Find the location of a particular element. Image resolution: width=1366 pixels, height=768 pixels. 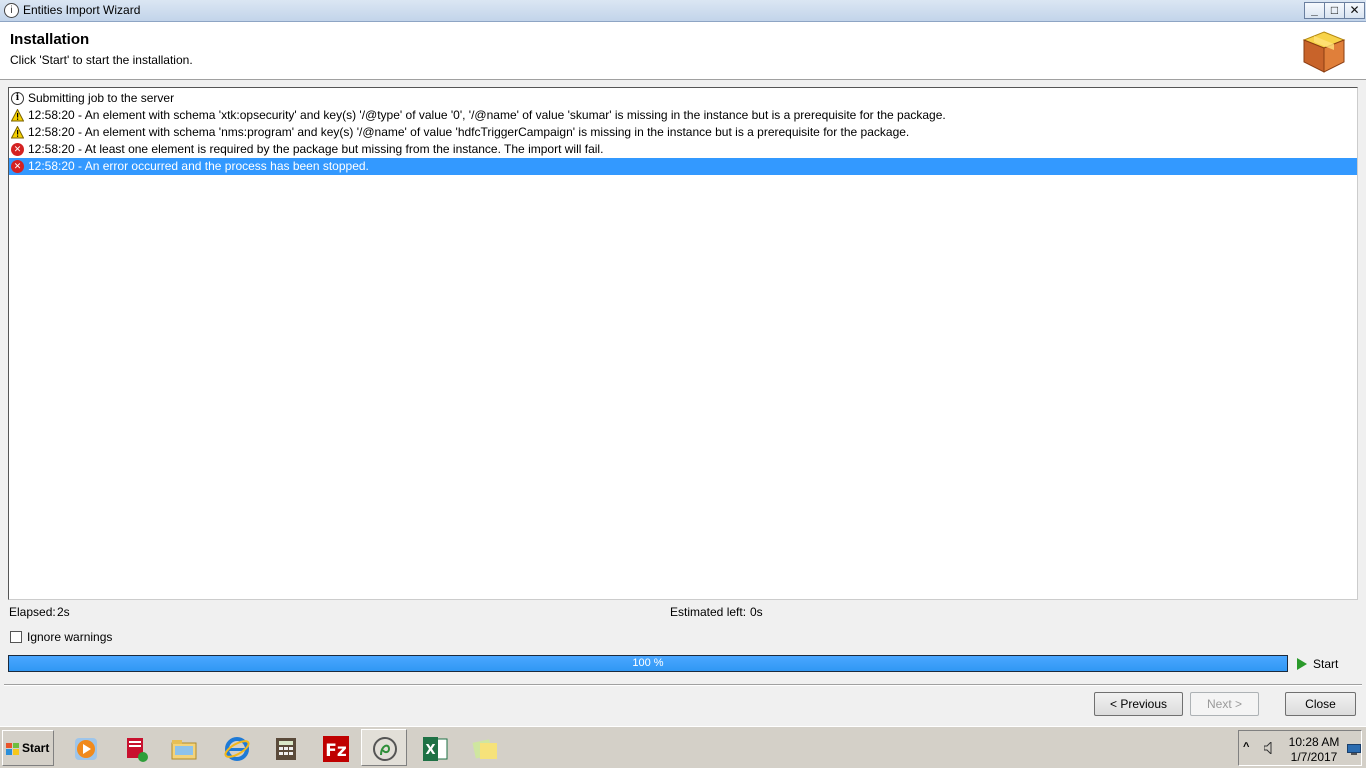

title-bar: i Entities Import Wizard _ □ ✕ is located at coordinates (683, 11).